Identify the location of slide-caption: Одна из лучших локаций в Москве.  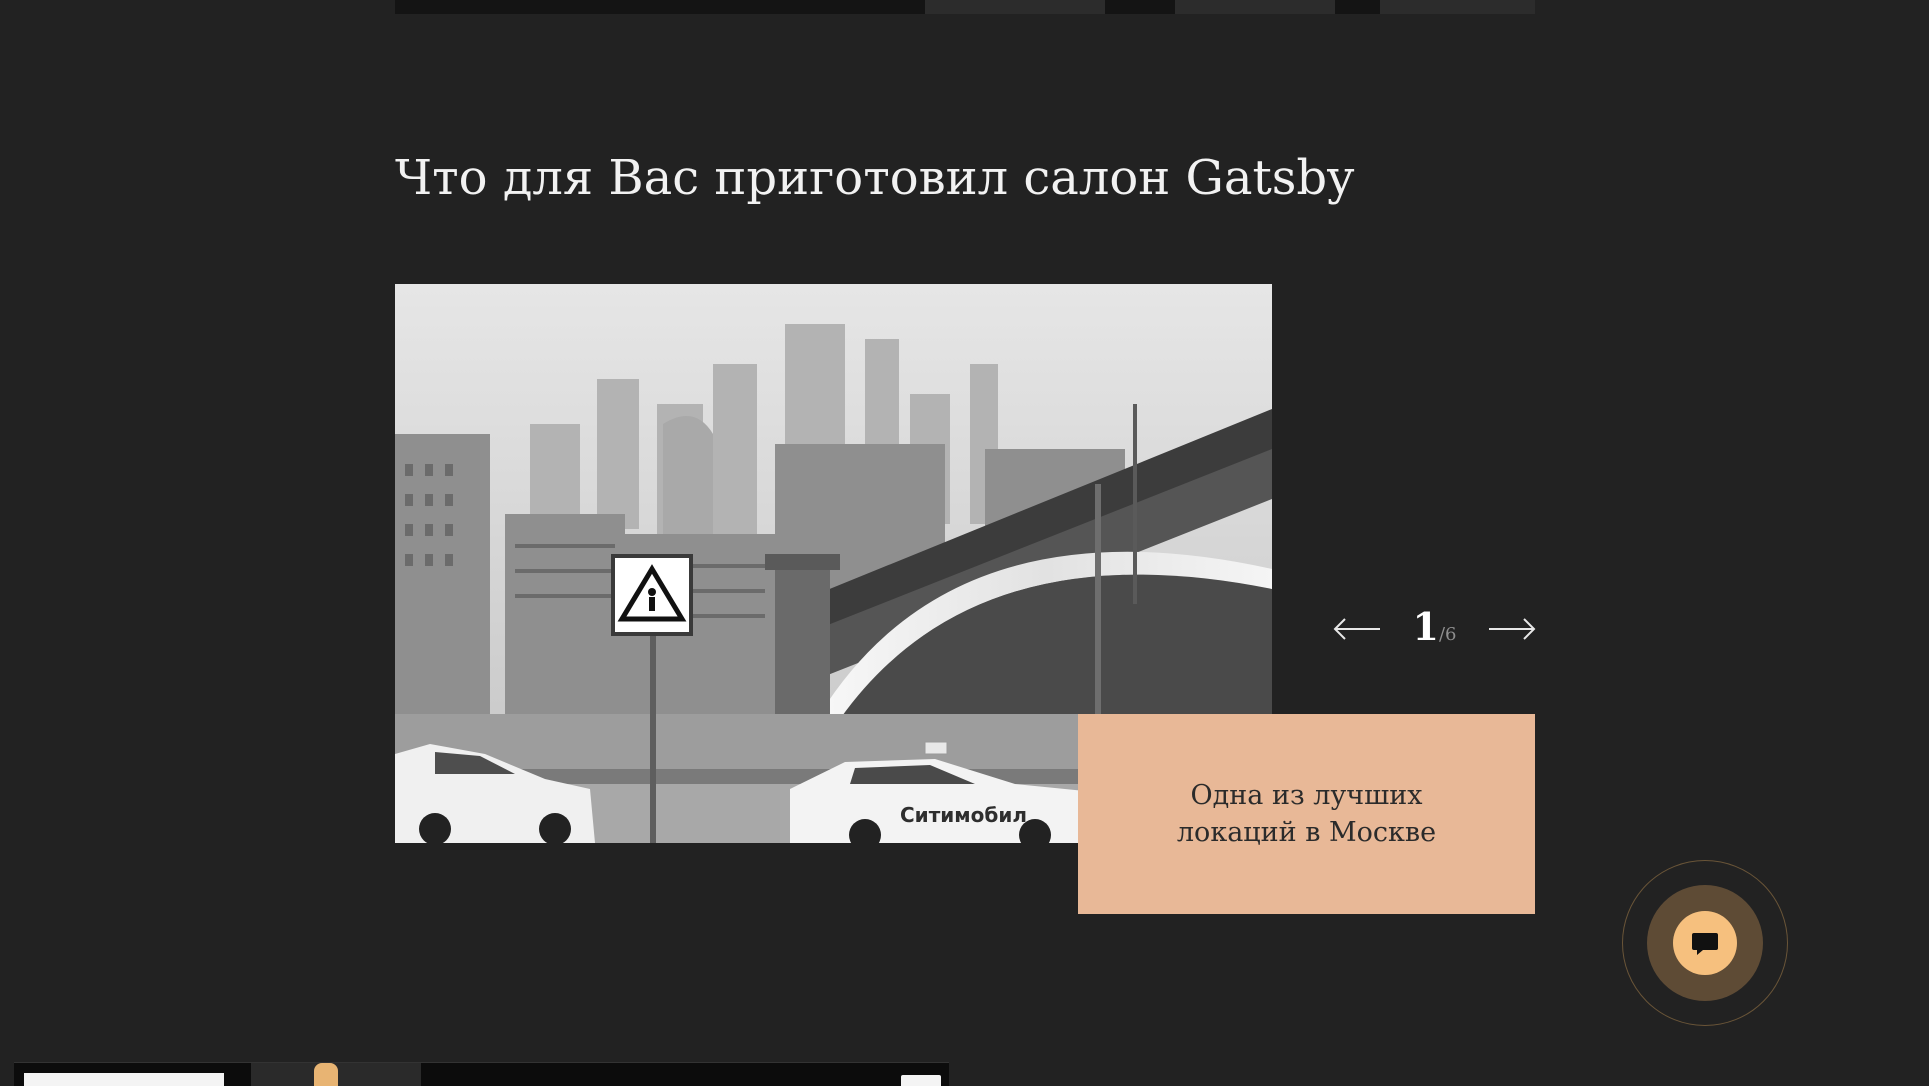
(1306, 814).